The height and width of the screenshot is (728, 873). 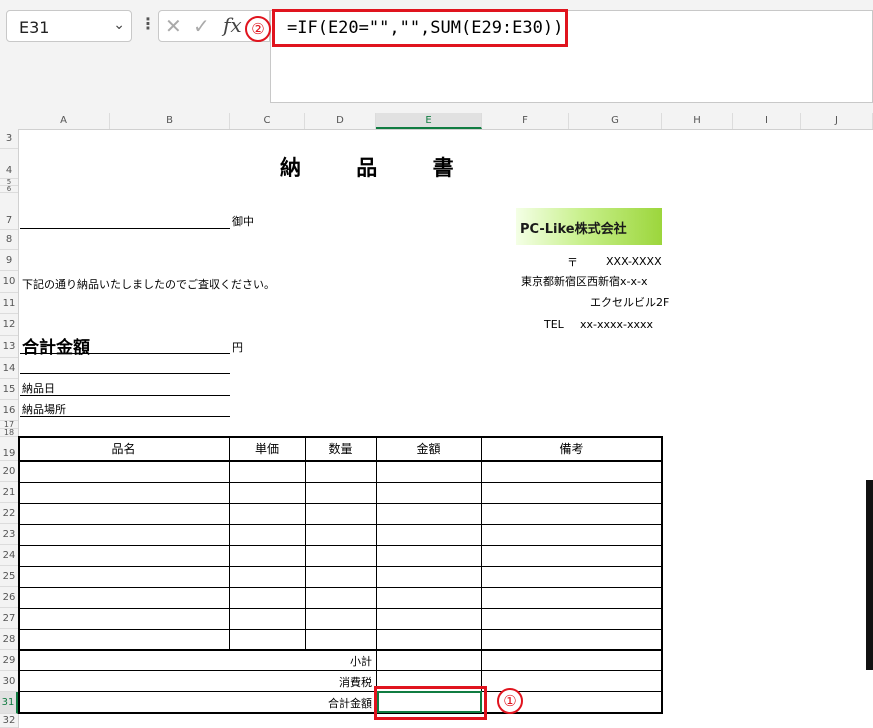 I want to click on row-header: 23, so click(x=9, y=534).